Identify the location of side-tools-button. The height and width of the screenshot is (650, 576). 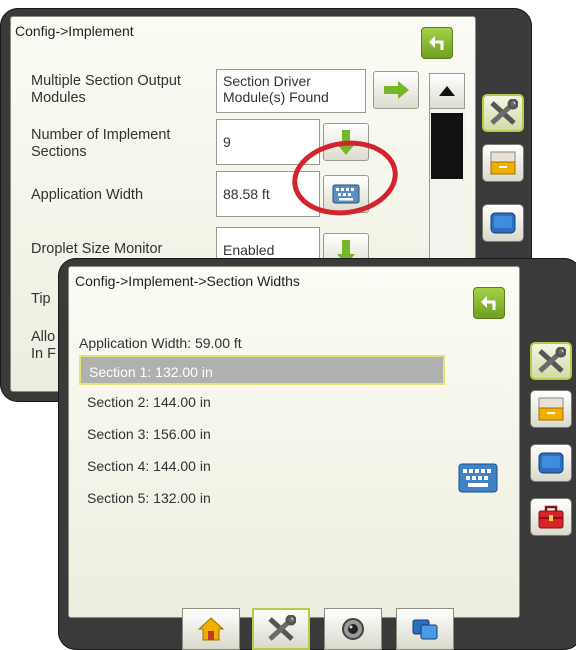
(551, 361).